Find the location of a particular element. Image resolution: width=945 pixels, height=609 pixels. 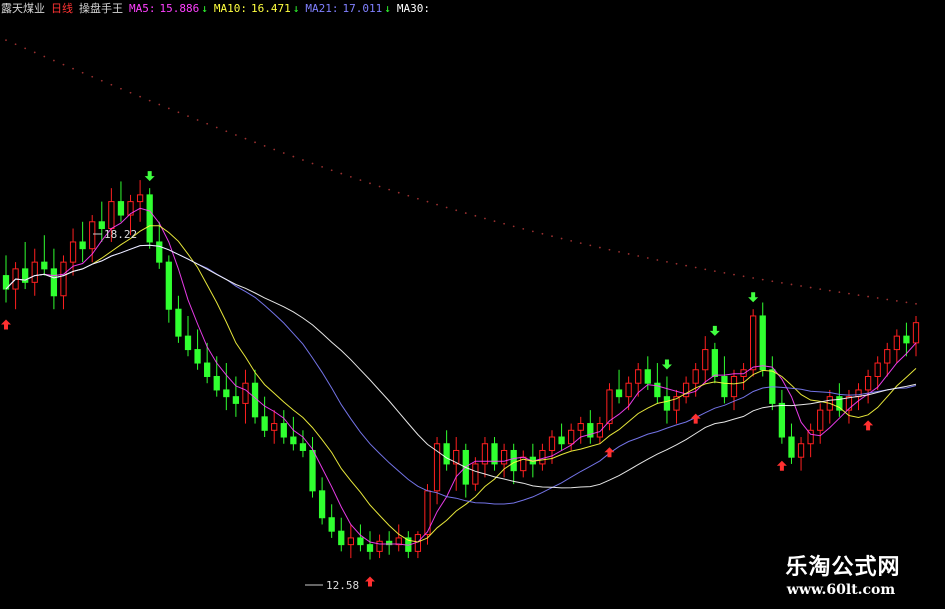

low-price-label: 12.58 is located at coordinates (342, 585).